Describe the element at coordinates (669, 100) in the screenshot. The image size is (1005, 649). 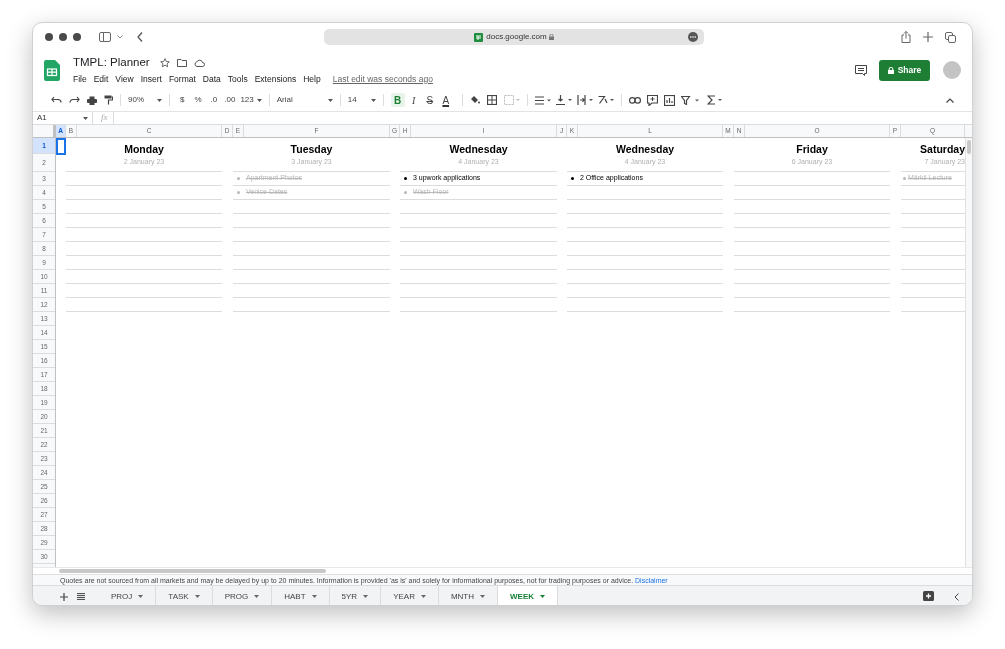
I see `chart-icon` at that location.